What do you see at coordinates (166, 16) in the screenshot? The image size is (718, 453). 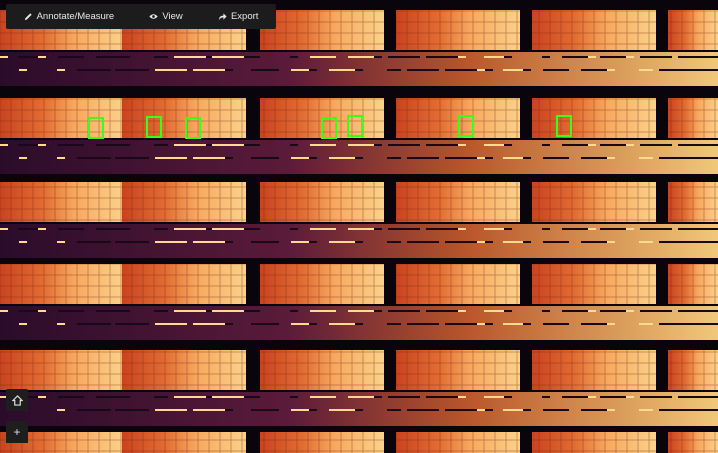 I see `view-button: View` at bounding box center [166, 16].